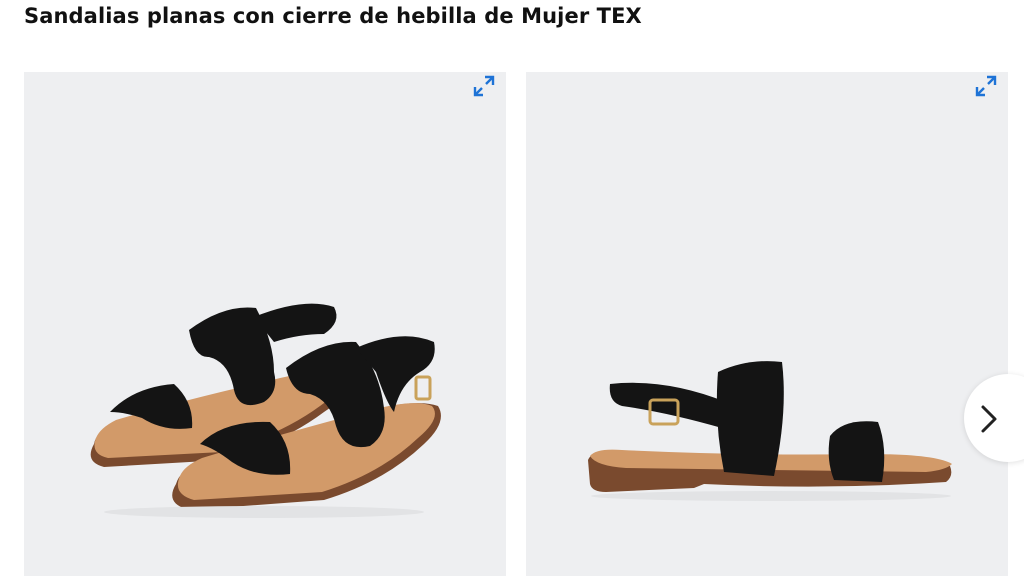 This screenshot has width=1024, height=576. I want to click on sandal-side-image, so click(770, 431).